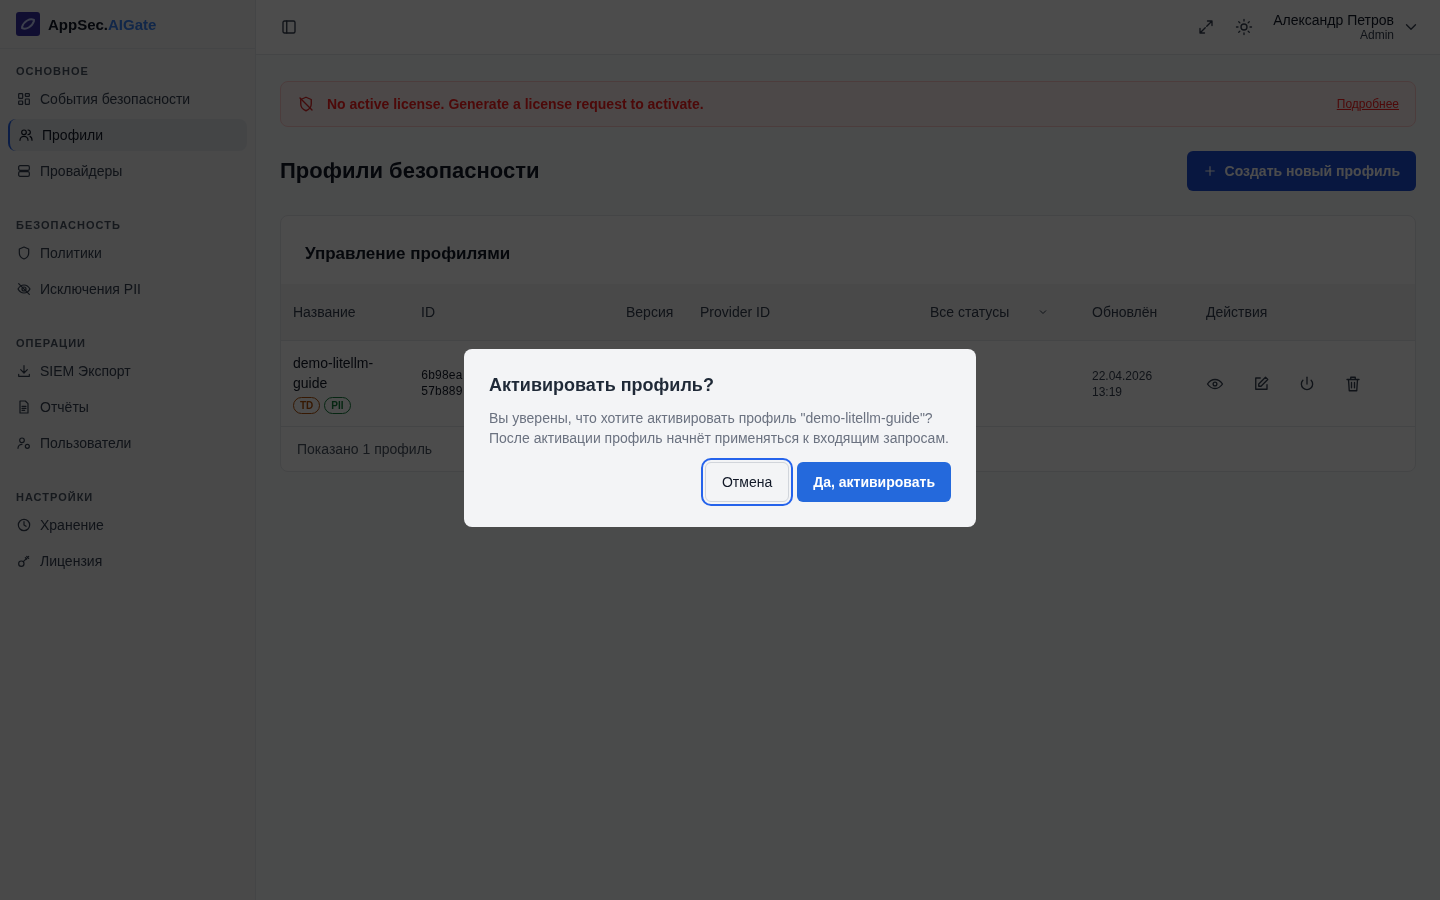 The image size is (1440, 900). I want to click on updated-date: 22.04.2026 13:19, so click(1123, 383).